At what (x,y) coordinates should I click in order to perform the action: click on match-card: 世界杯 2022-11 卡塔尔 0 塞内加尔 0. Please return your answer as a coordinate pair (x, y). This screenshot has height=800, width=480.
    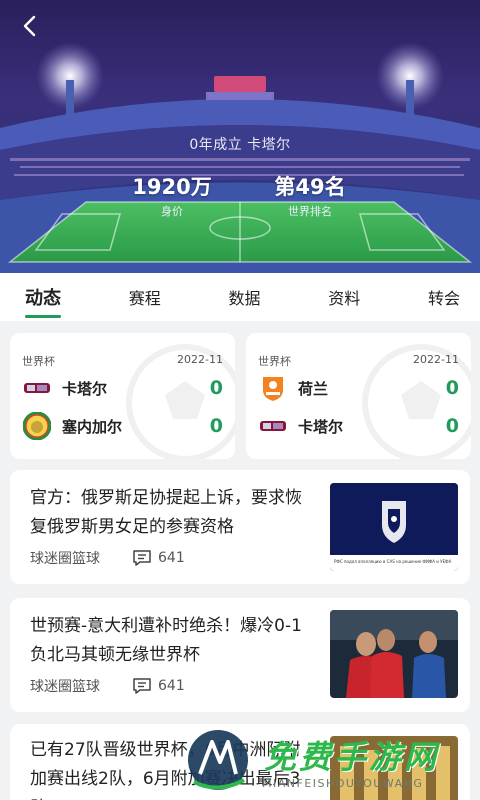
    Looking at the image, I should click on (122, 396).